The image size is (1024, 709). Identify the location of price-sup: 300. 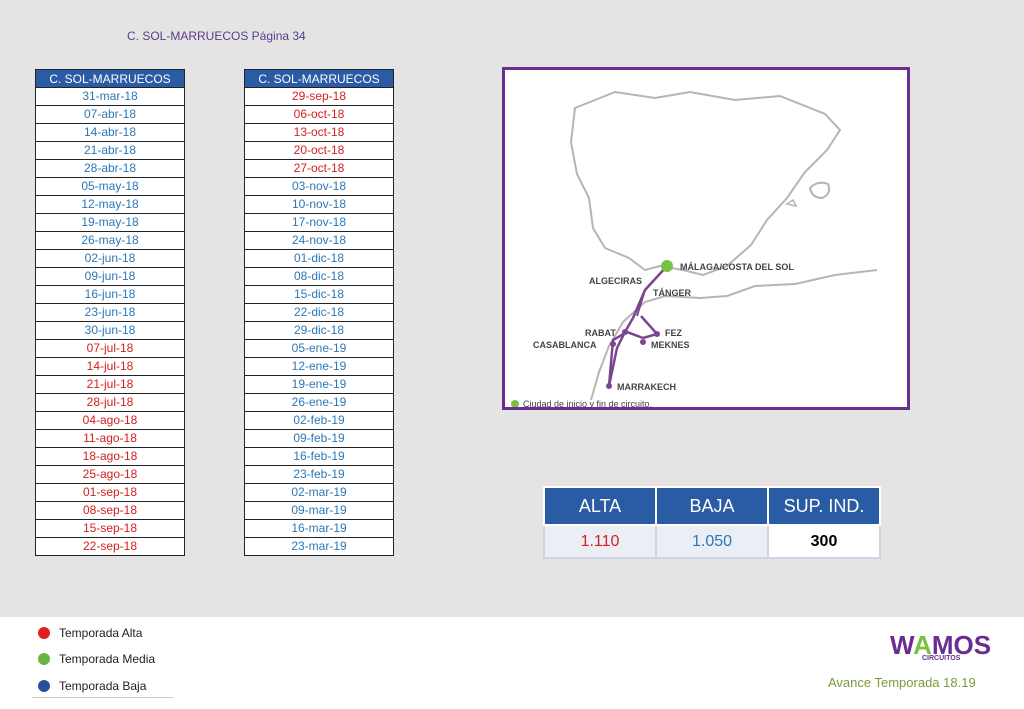
(824, 541).